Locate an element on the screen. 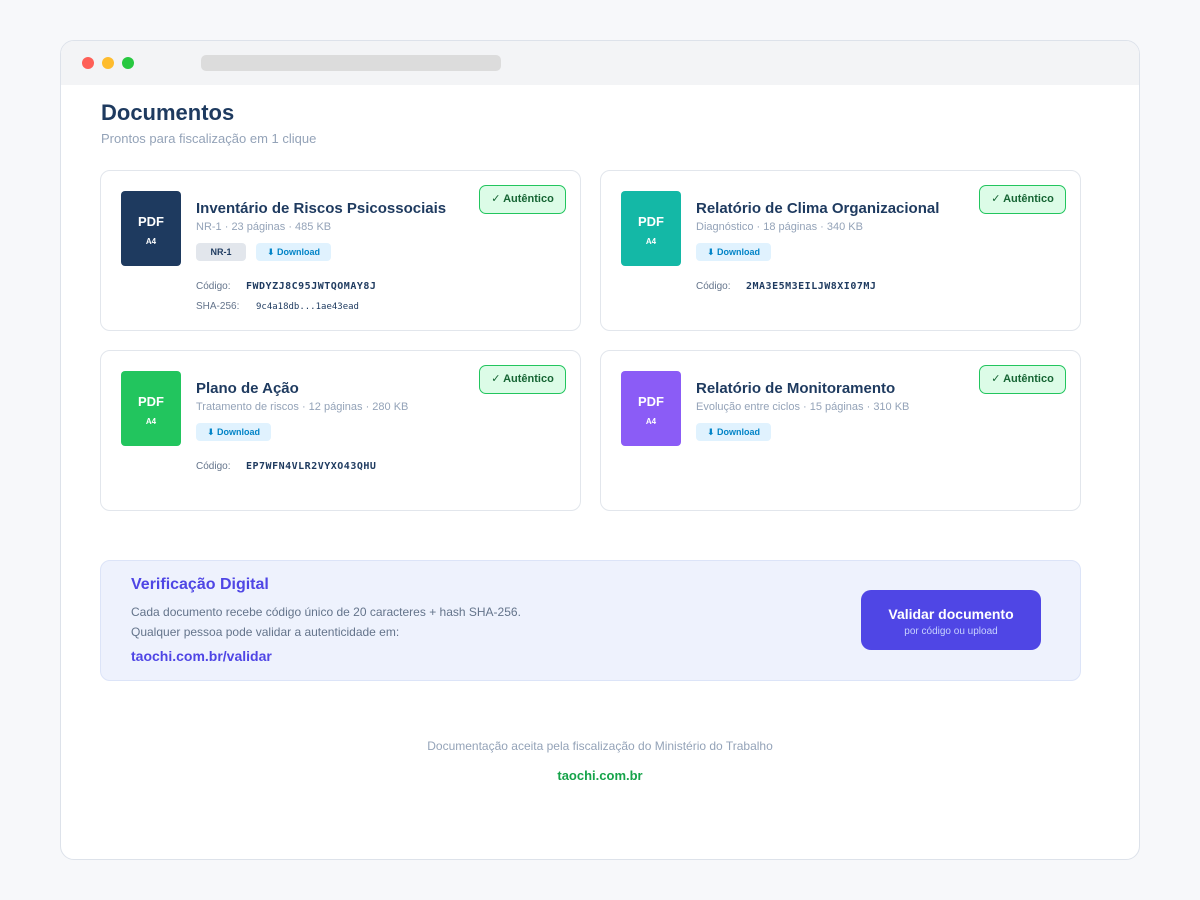 This screenshot has width=1200, height=900. validate-button-sublabel: por código ou upload is located at coordinates (951, 631).